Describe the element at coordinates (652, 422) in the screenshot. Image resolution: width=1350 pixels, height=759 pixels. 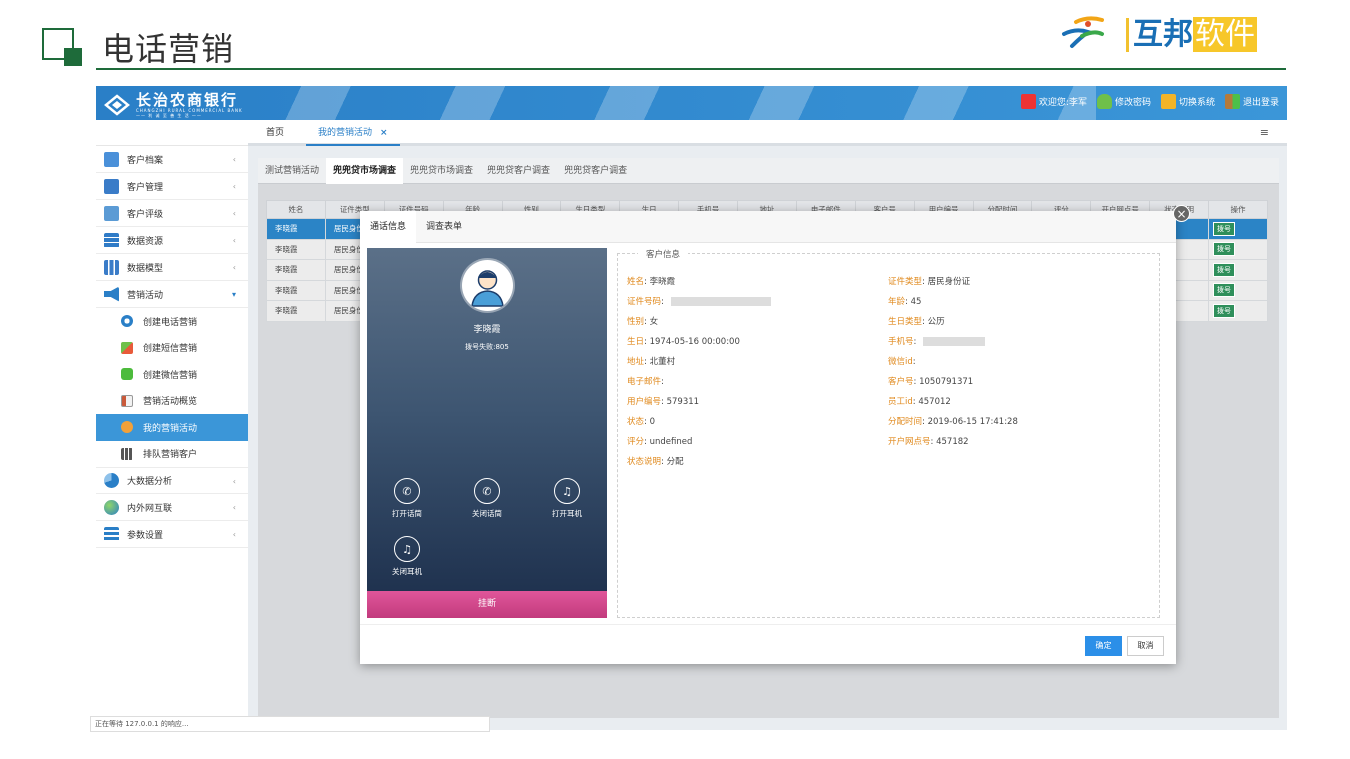
I see `info-value: 0` at that location.